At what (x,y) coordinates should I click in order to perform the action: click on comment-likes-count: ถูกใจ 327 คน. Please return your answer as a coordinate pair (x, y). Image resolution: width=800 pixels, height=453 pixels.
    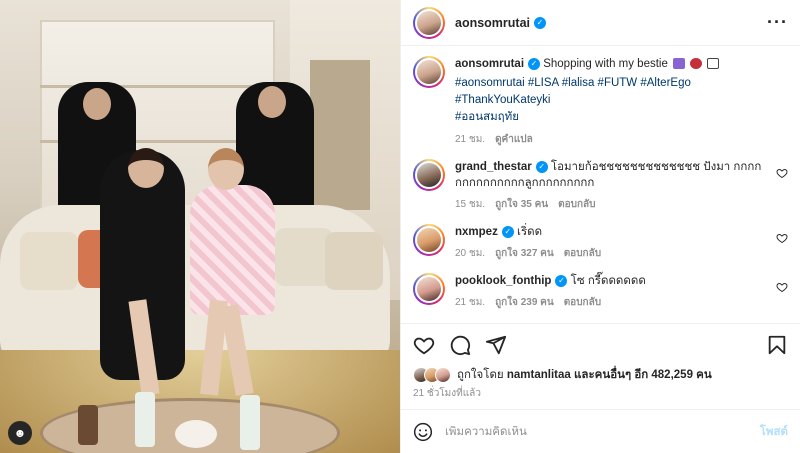
    Looking at the image, I should click on (524, 253).